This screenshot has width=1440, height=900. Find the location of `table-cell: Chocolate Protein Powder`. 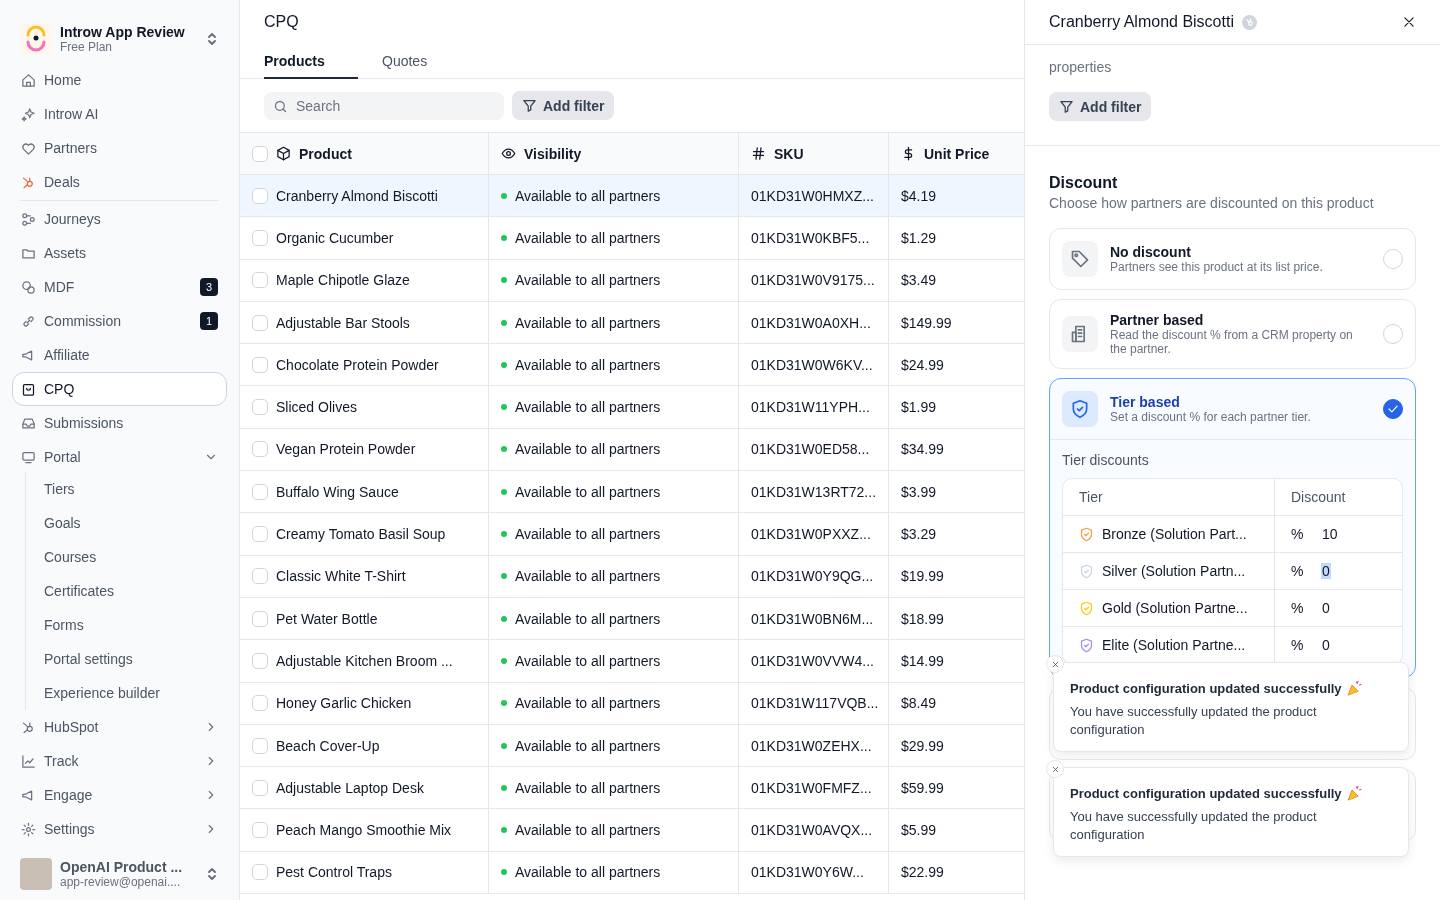

table-cell: Chocolate Protein Powder is located at coordinates (364, 365).